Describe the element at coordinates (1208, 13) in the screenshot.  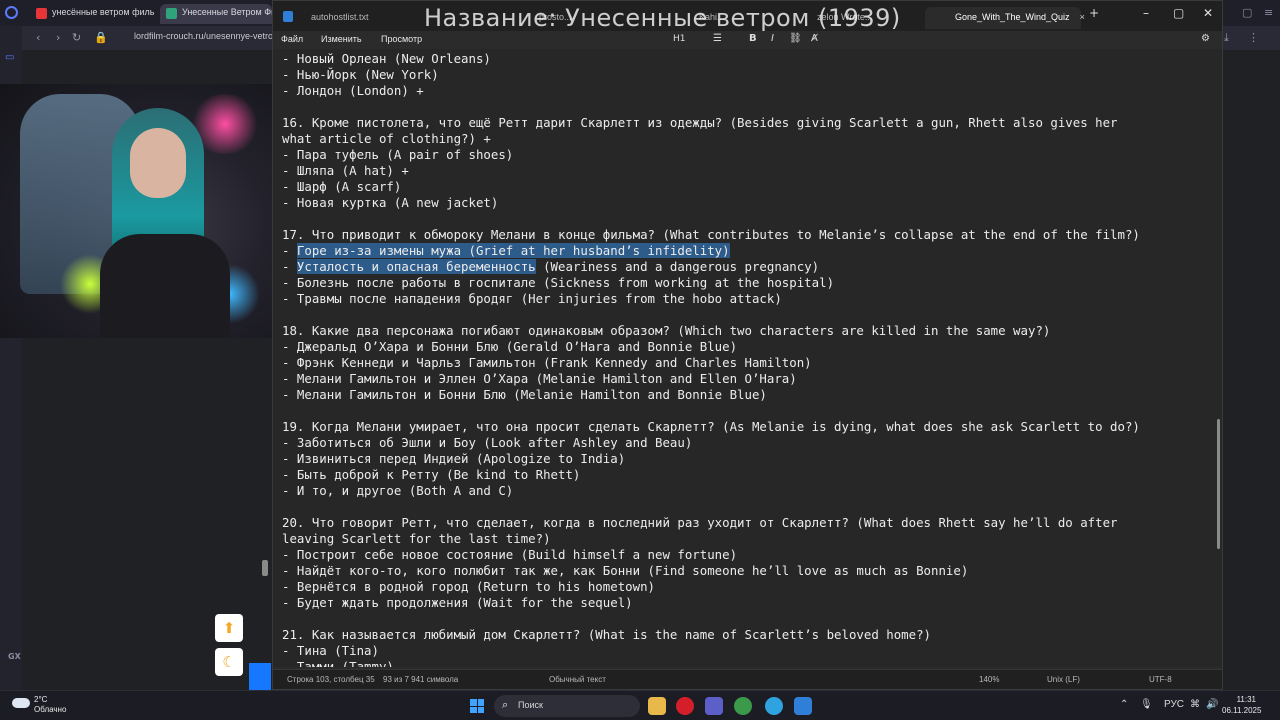
I see `close-window-icon: ✕` at that location.